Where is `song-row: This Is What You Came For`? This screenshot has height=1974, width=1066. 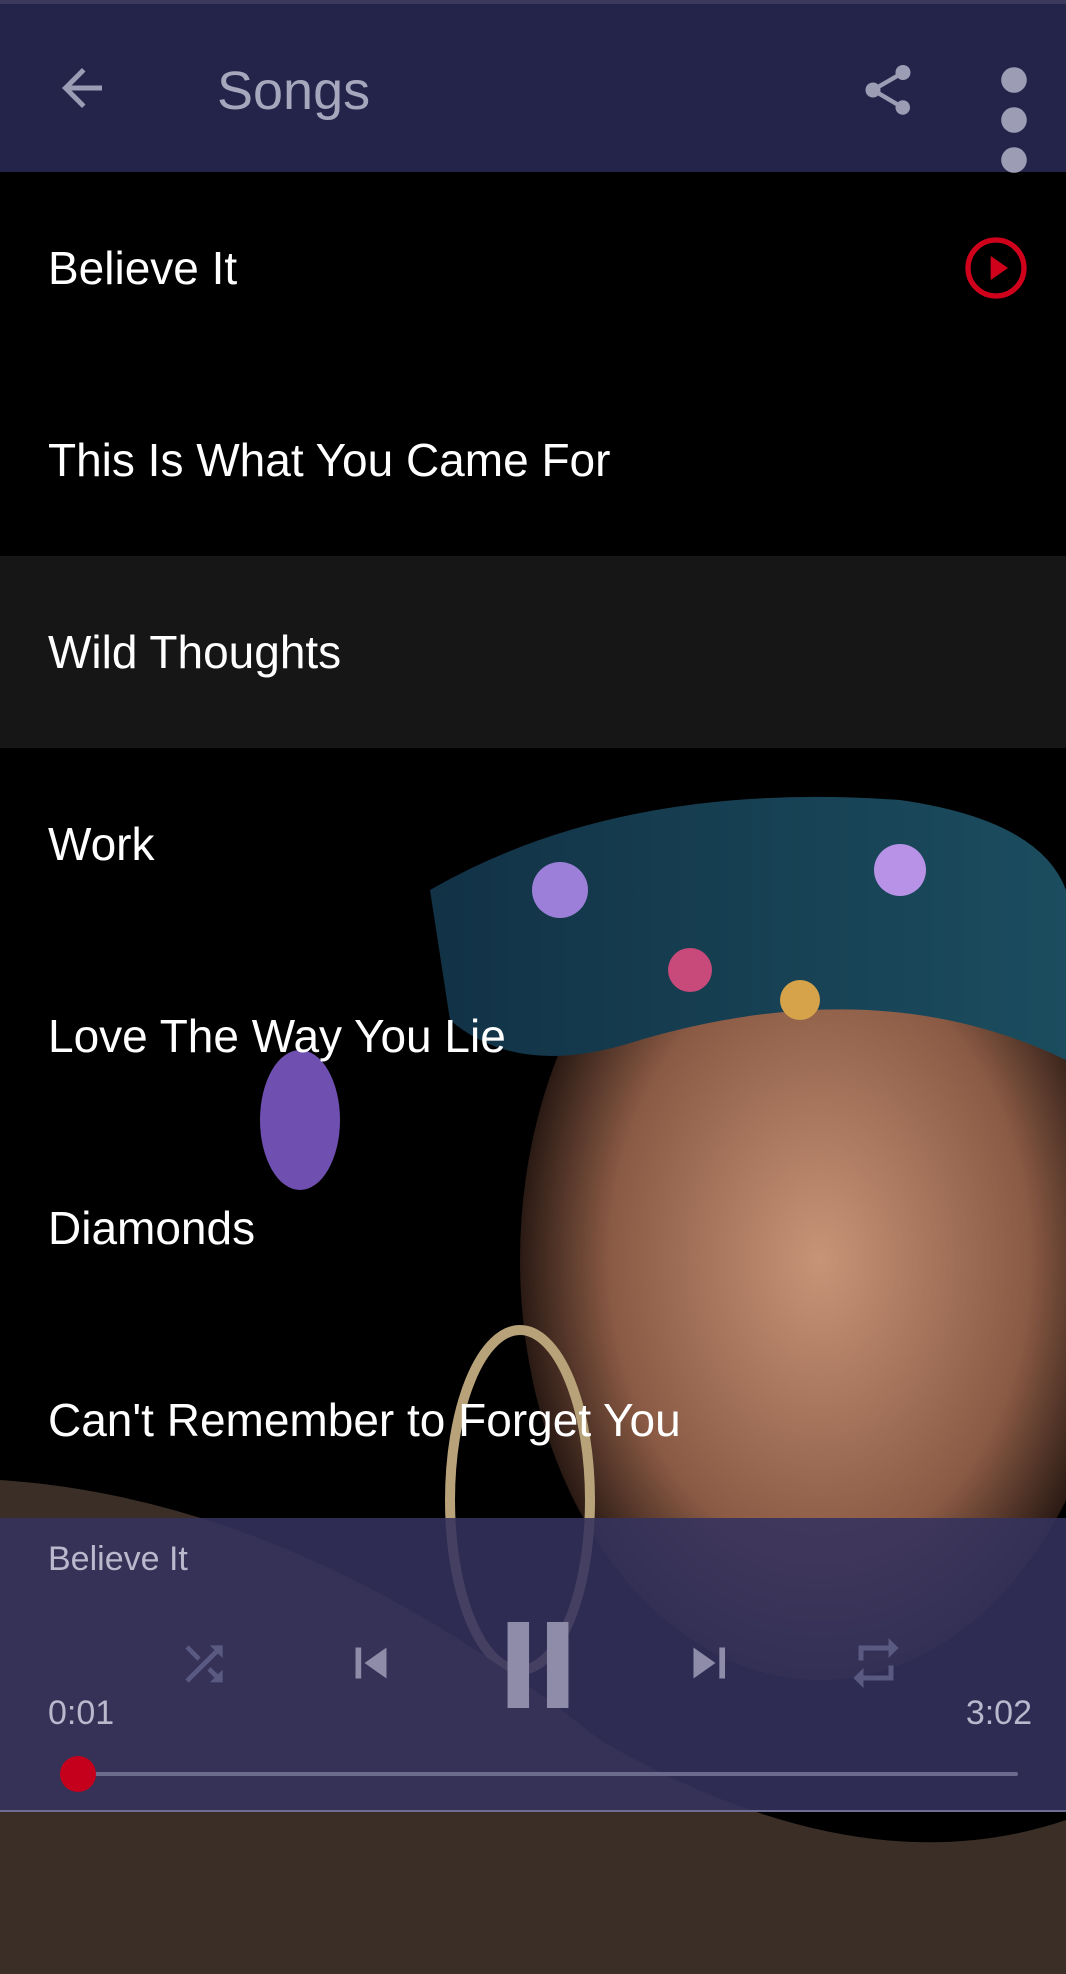 song-row: This Is What You Came For is located at coordinates (533, 460).